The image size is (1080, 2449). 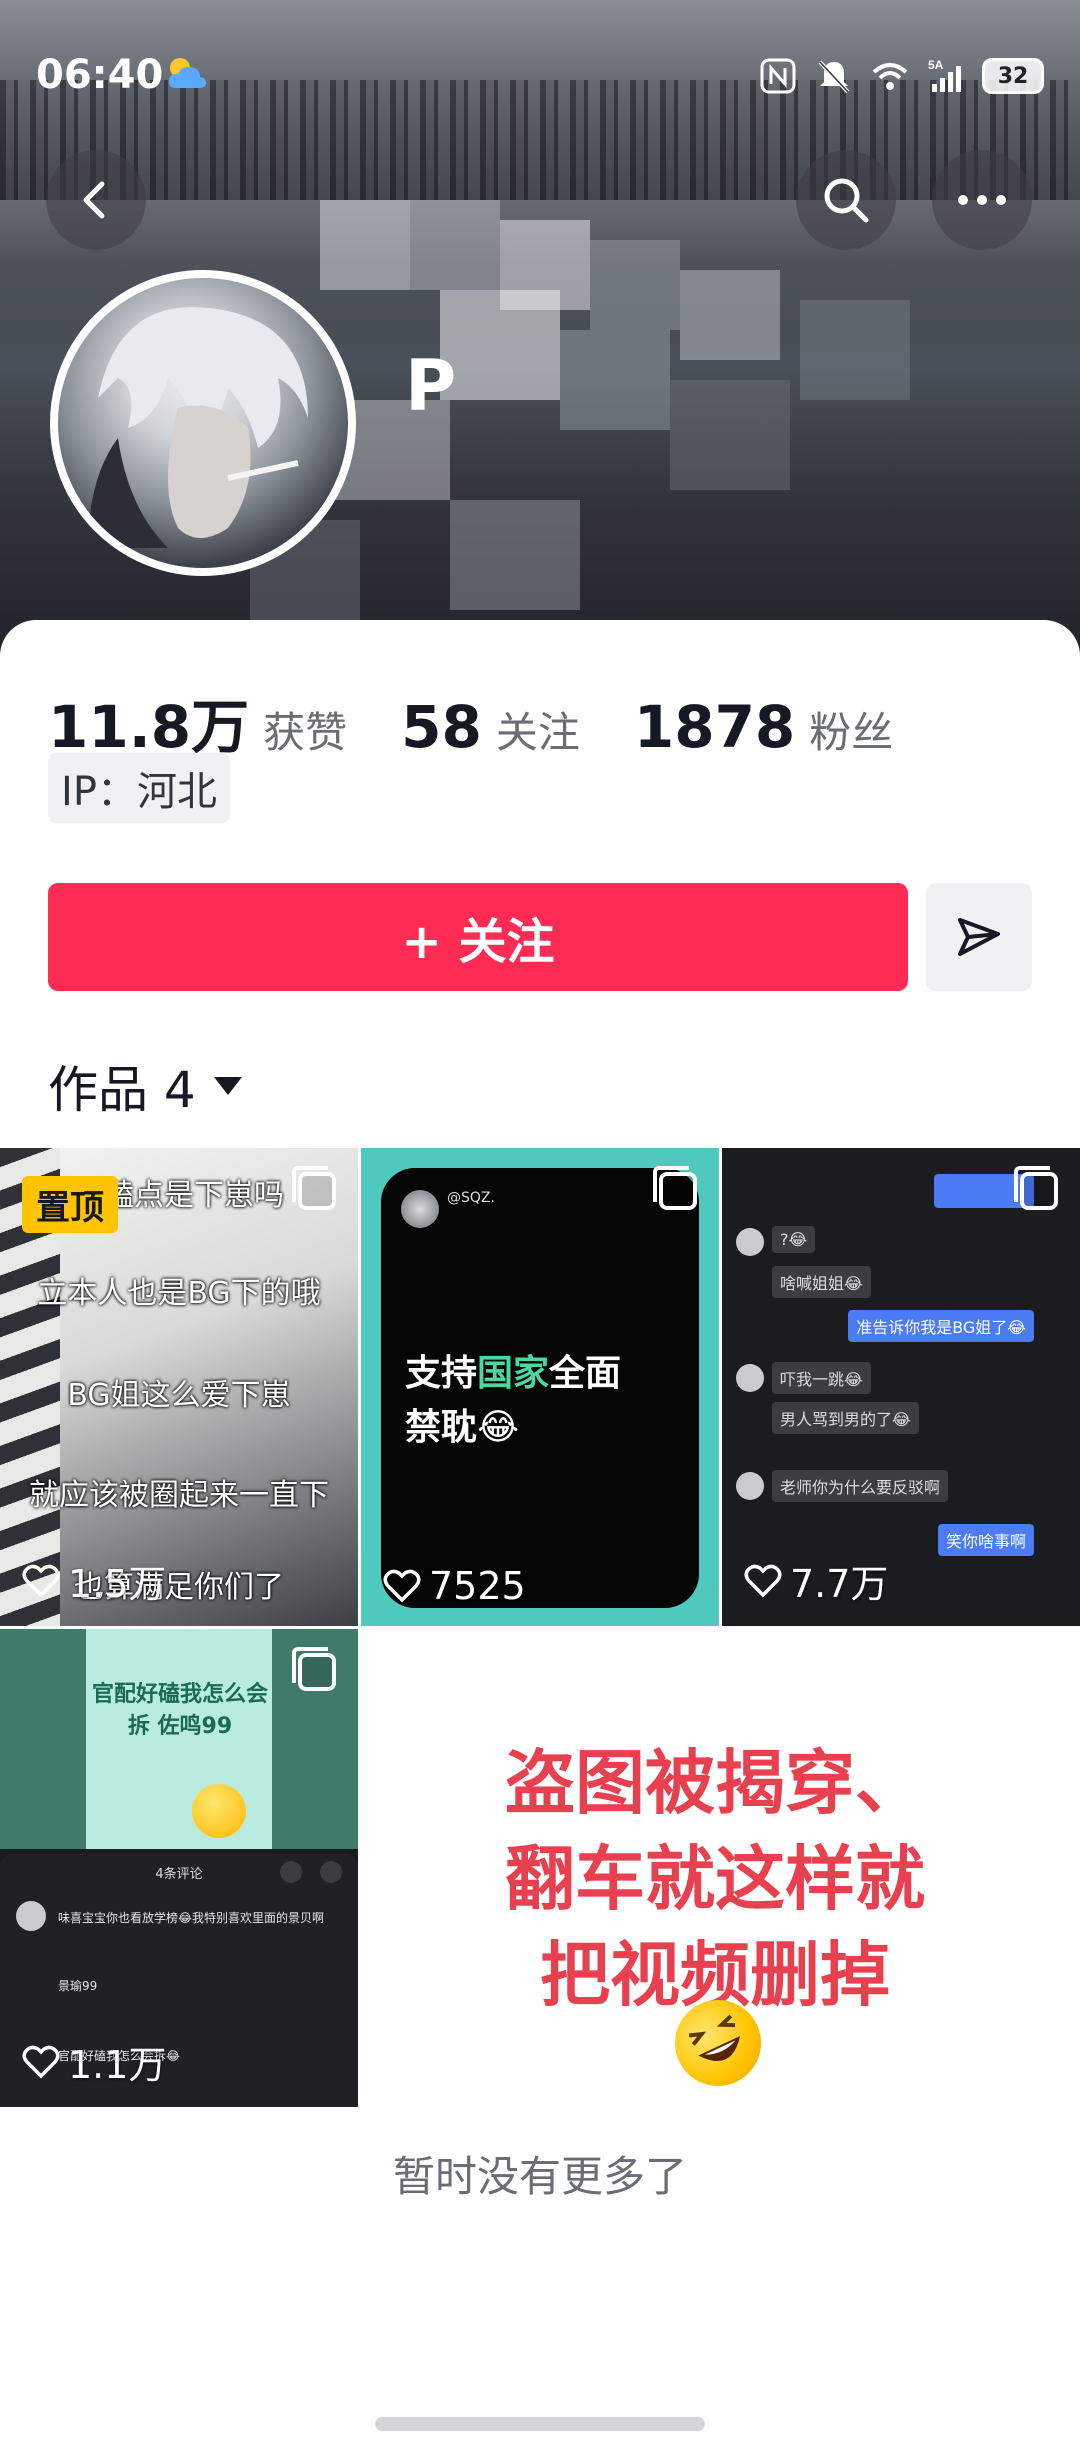 What do you see at coordinates (944, 75) in the screenshot?
I see `signal-icon: 5A` at bounding box center [944, 75].